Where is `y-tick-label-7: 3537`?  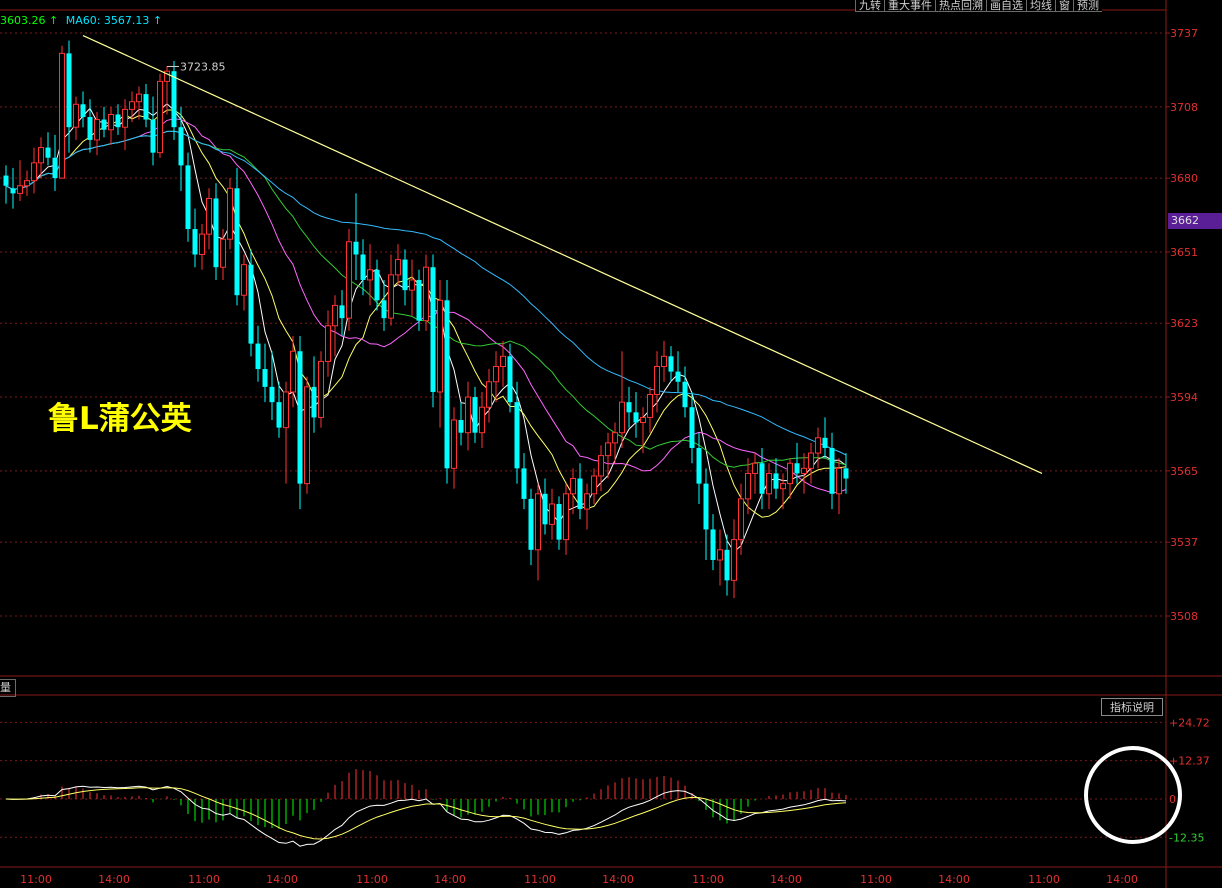
y-tick-label-7: 3537 is located at coordinates (1184, 542).